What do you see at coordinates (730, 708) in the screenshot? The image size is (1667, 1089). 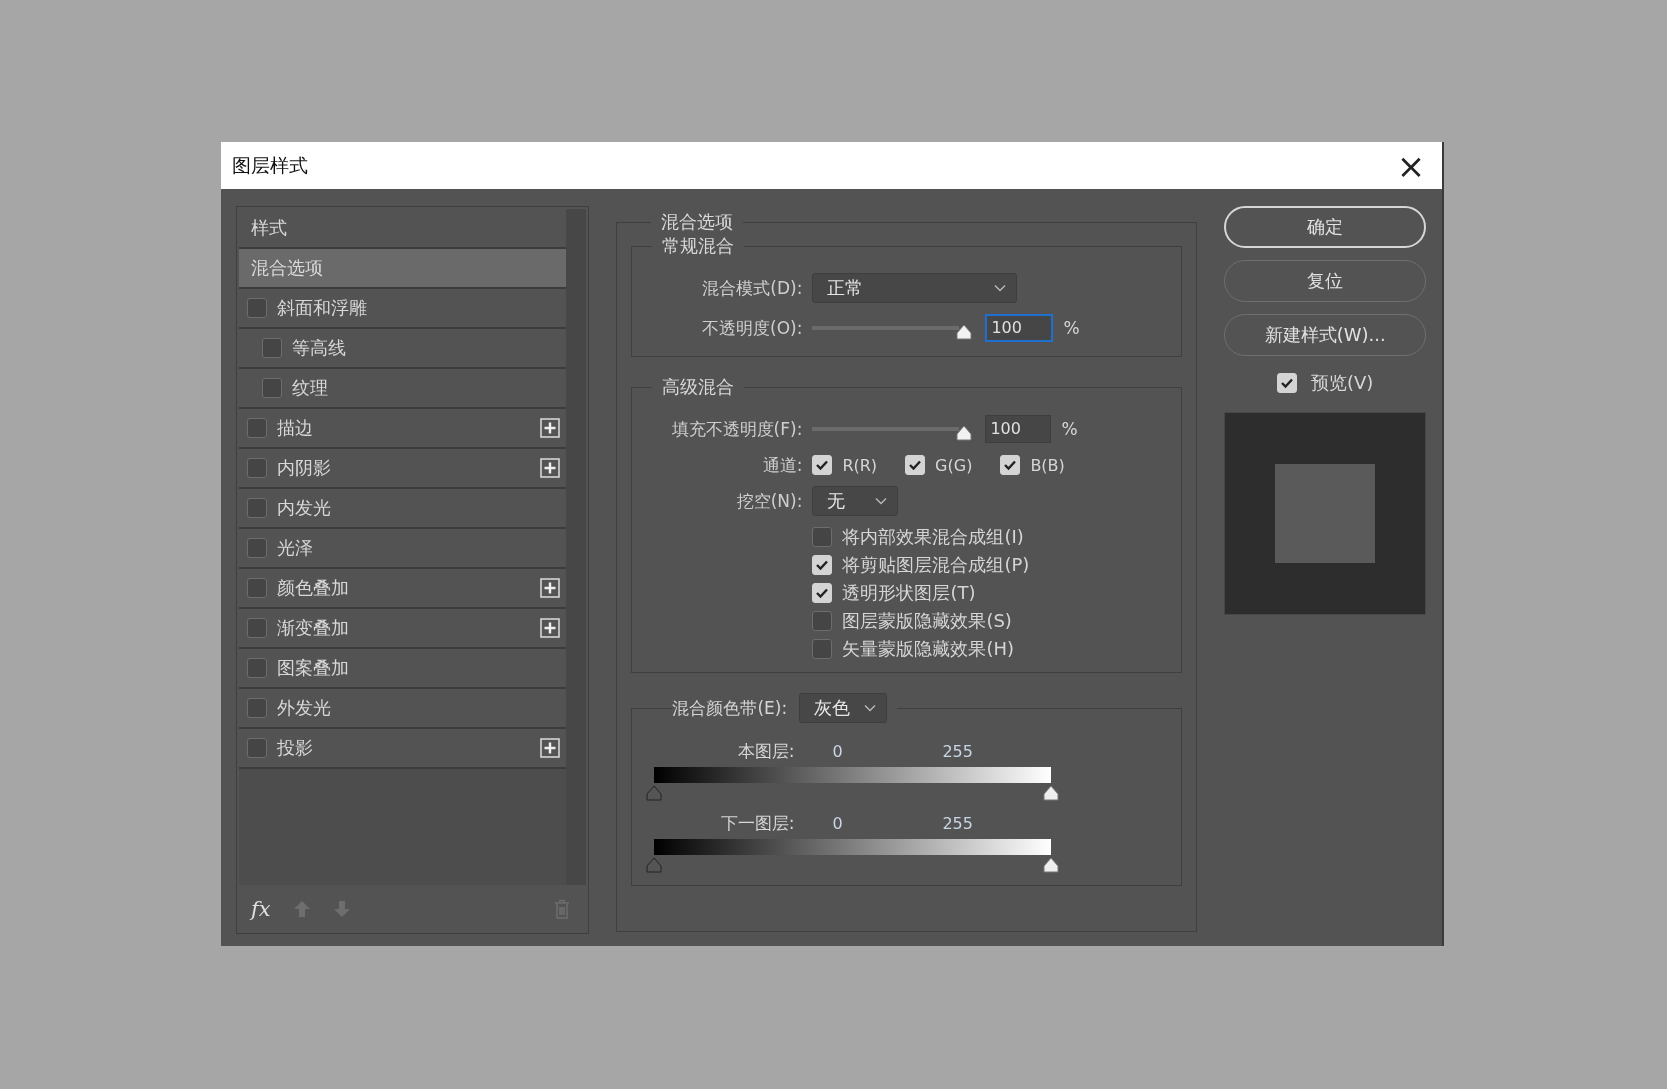 I see `field-label: 混合颜色带(E):` at bounding box center [730, 708].